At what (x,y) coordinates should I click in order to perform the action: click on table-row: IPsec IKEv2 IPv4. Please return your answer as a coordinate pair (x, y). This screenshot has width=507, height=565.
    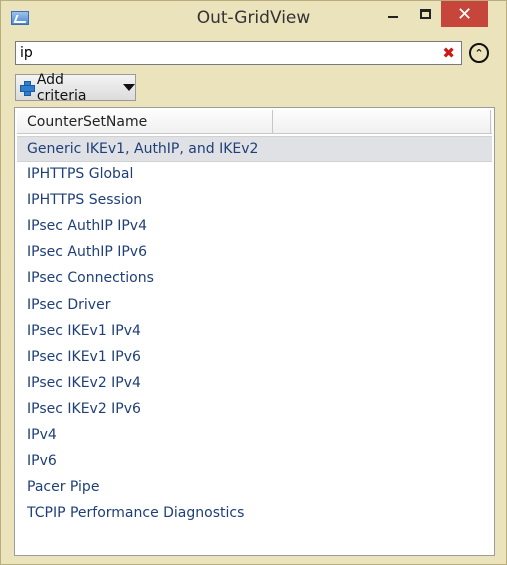
    Looking at the image, I should click on (254, 384).